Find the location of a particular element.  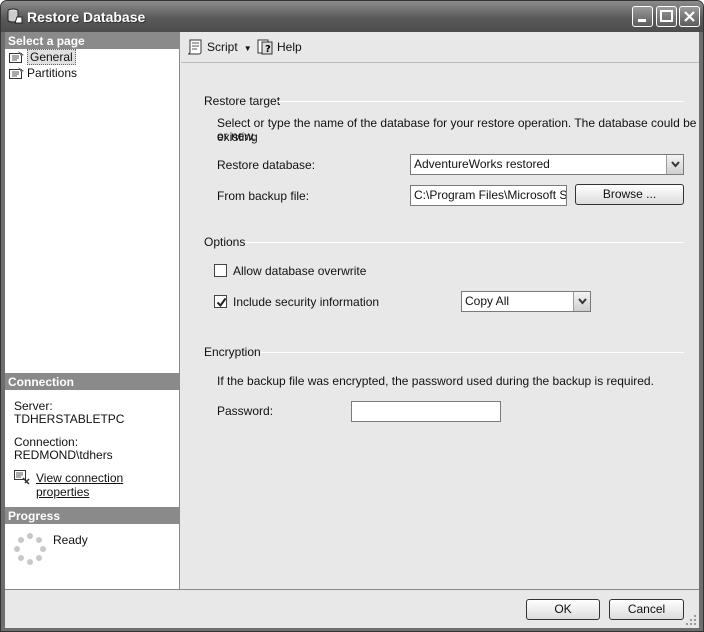

include-security-checkbox is located at coordinates (220, 301).